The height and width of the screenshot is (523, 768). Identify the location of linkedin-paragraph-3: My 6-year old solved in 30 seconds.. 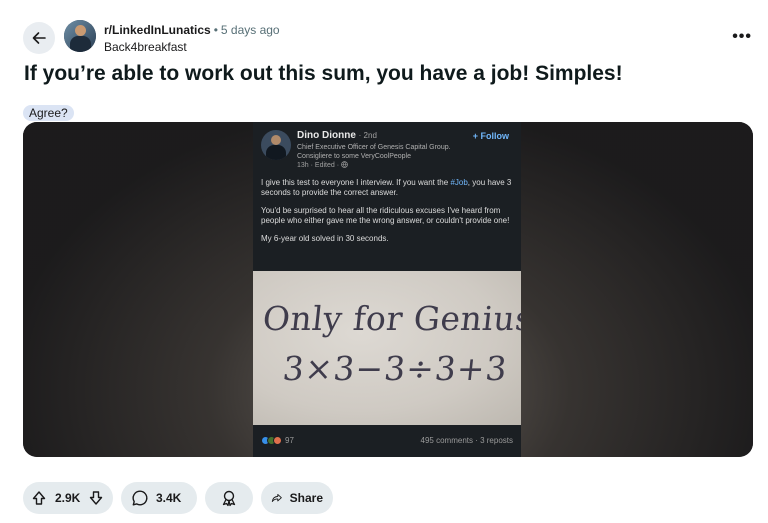
(325, 238).